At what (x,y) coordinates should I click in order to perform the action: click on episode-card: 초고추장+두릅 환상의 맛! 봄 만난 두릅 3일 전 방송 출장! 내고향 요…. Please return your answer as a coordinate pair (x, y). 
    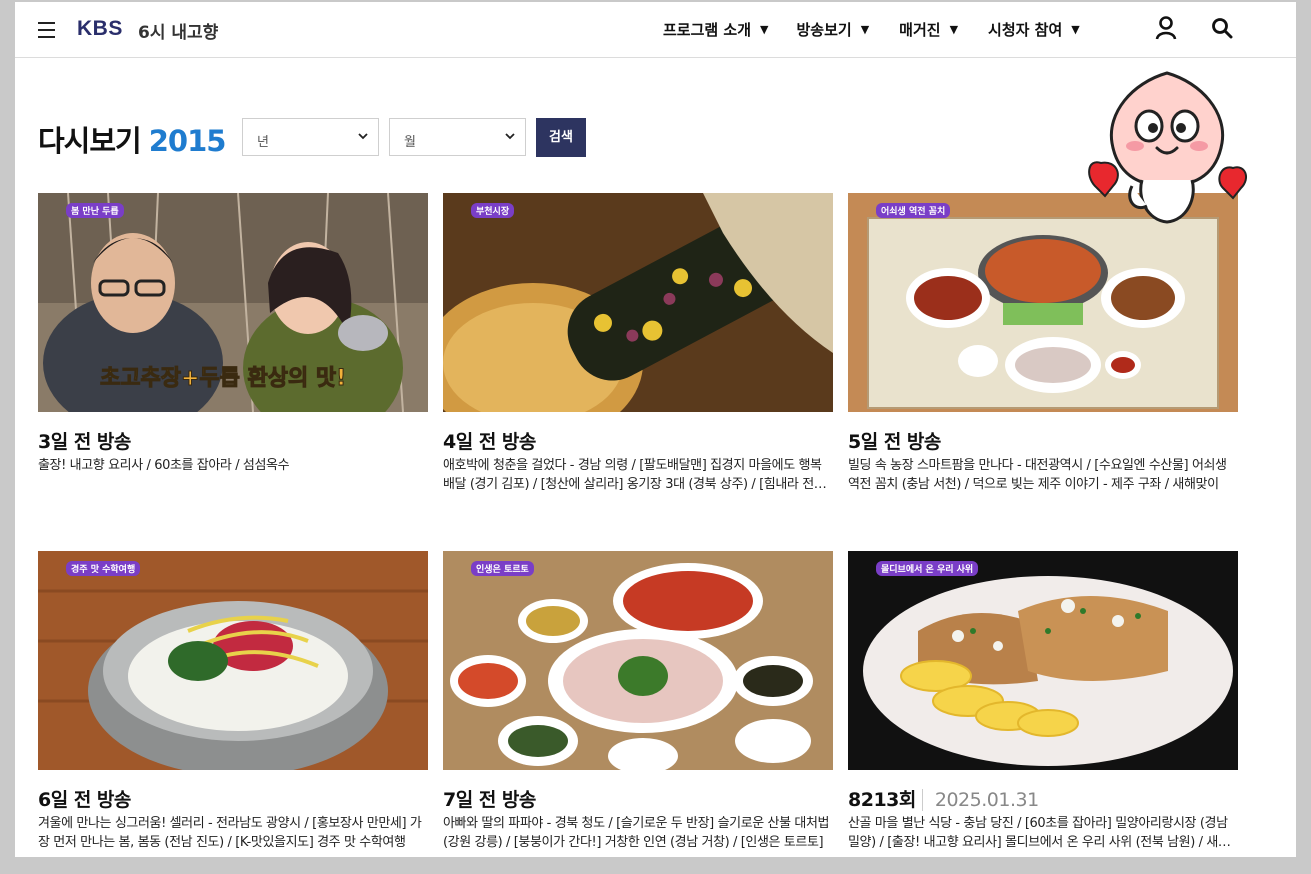
    Looking at the image, I should click on (233, 343).